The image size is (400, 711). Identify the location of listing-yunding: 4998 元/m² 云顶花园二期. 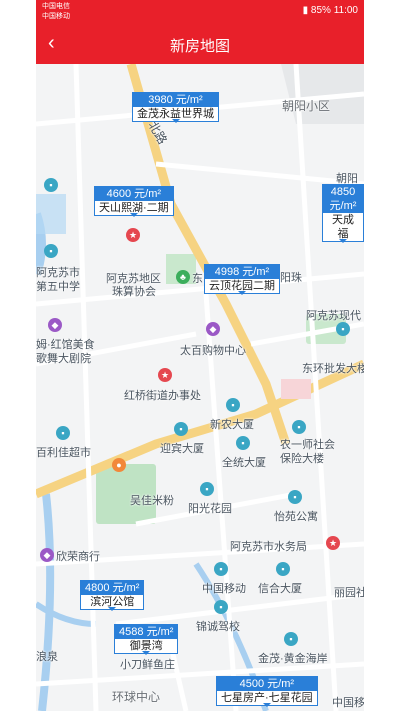
(242, 279).